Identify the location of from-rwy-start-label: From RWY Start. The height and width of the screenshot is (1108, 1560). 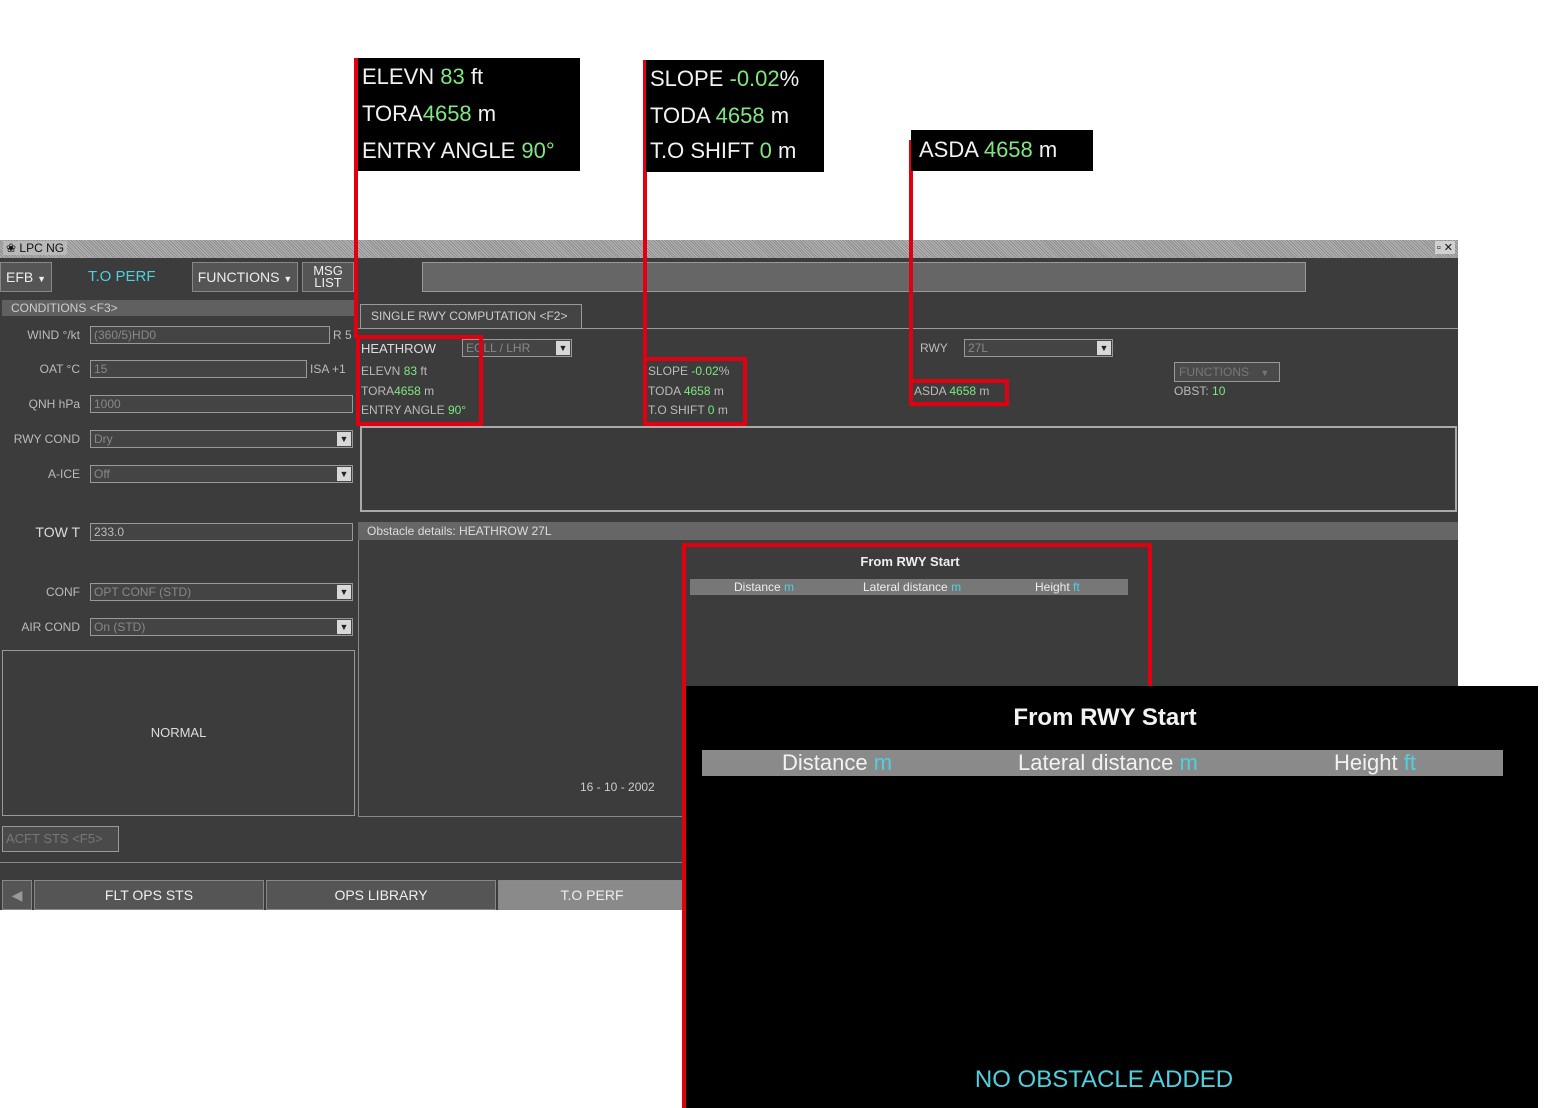
(1105, 717).